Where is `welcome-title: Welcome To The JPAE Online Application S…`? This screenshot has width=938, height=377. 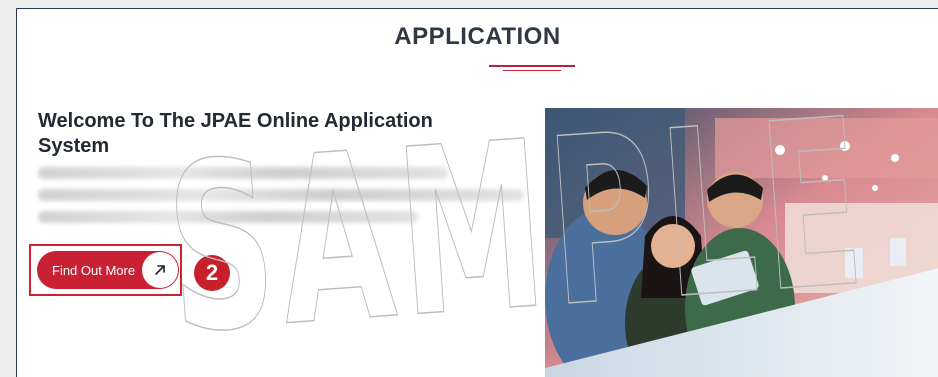
welcome-title: Welcome To The JPAE Online Application S… is located at coordinates (235, 133).